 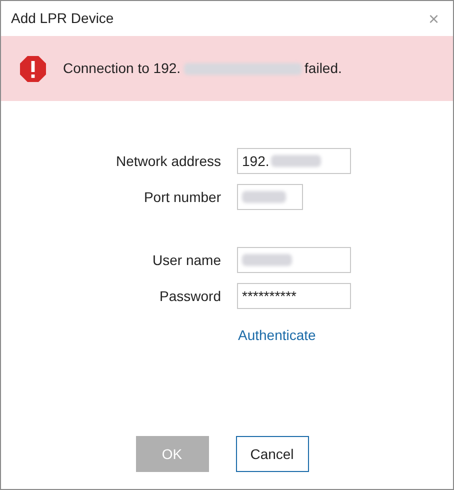 I want to click on error-message: failed., so click(x=323, y=68).